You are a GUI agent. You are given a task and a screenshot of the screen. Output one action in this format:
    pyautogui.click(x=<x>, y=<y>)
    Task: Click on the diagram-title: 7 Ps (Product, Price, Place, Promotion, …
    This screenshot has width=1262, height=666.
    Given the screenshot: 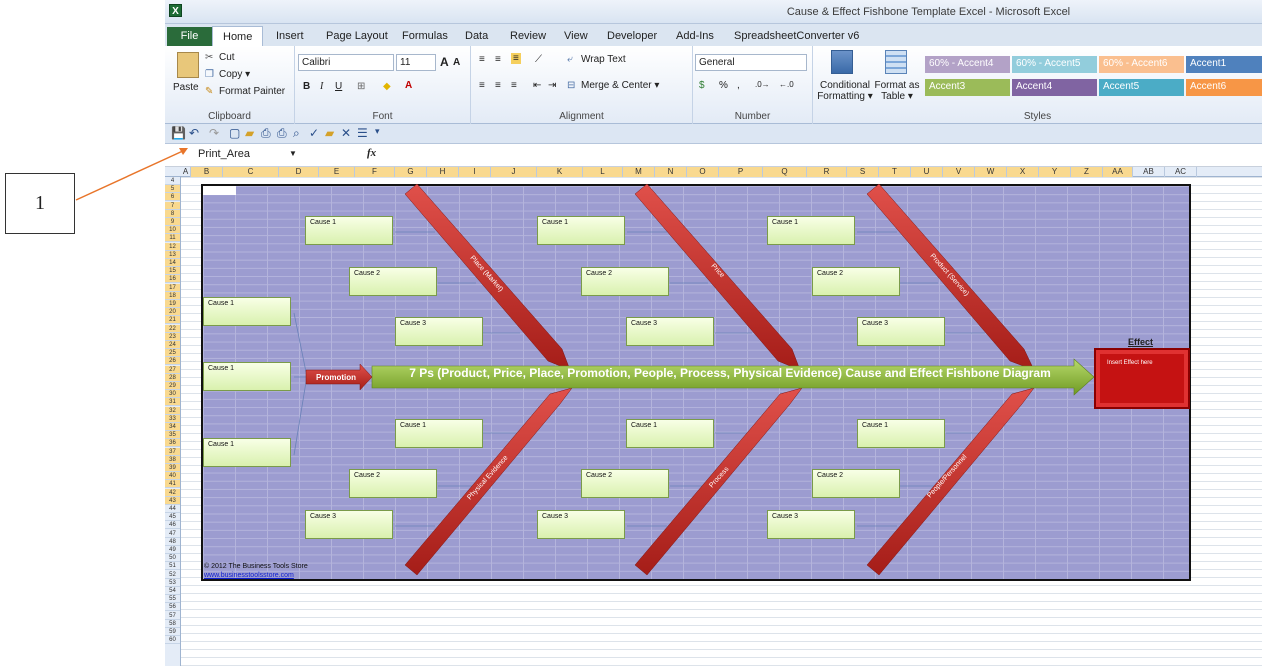 What is the action you would take?
    pyautogui.click(x=730, y=373)
    